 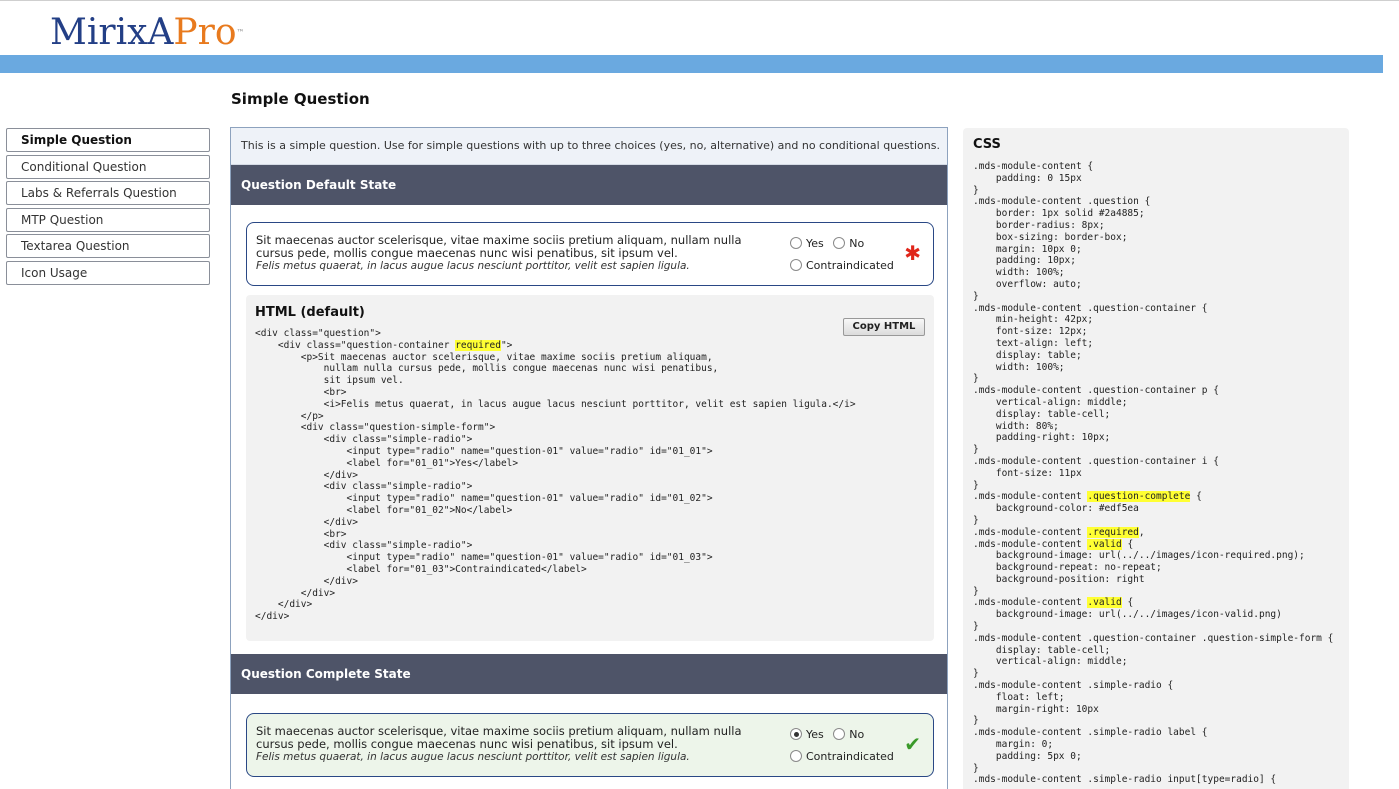 I want to click on css_panel-line: padding: 5px 0;, so click(x=1027, y=756).